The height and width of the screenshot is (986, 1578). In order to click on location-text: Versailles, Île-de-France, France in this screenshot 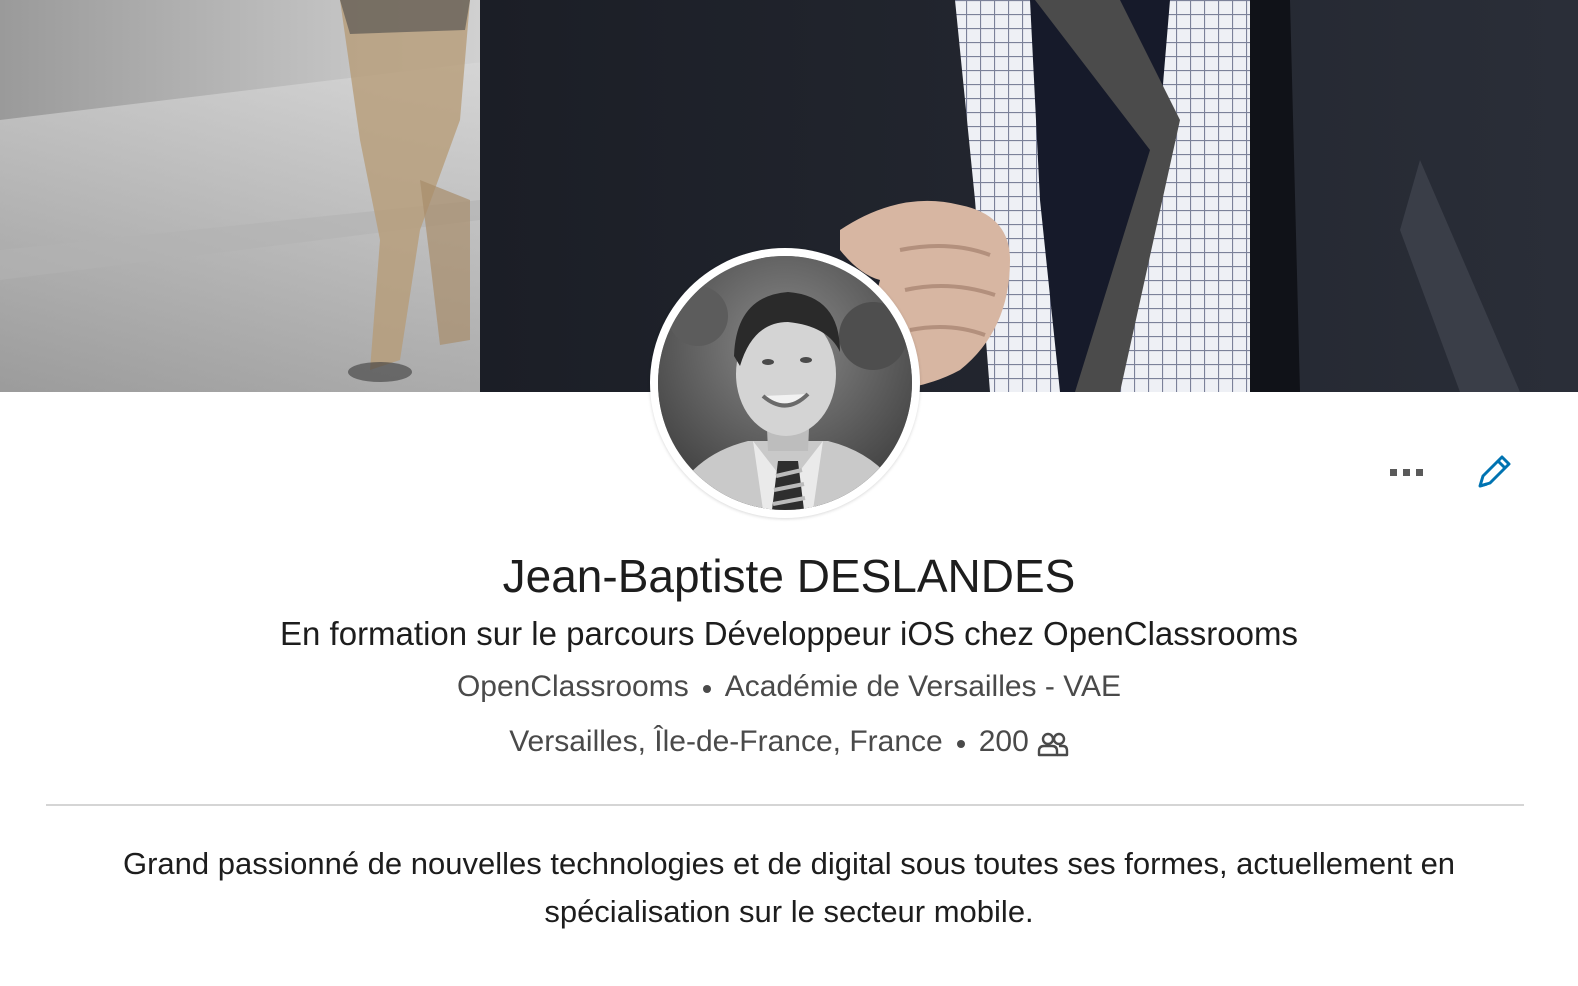, I will do `click(726, 741)`.